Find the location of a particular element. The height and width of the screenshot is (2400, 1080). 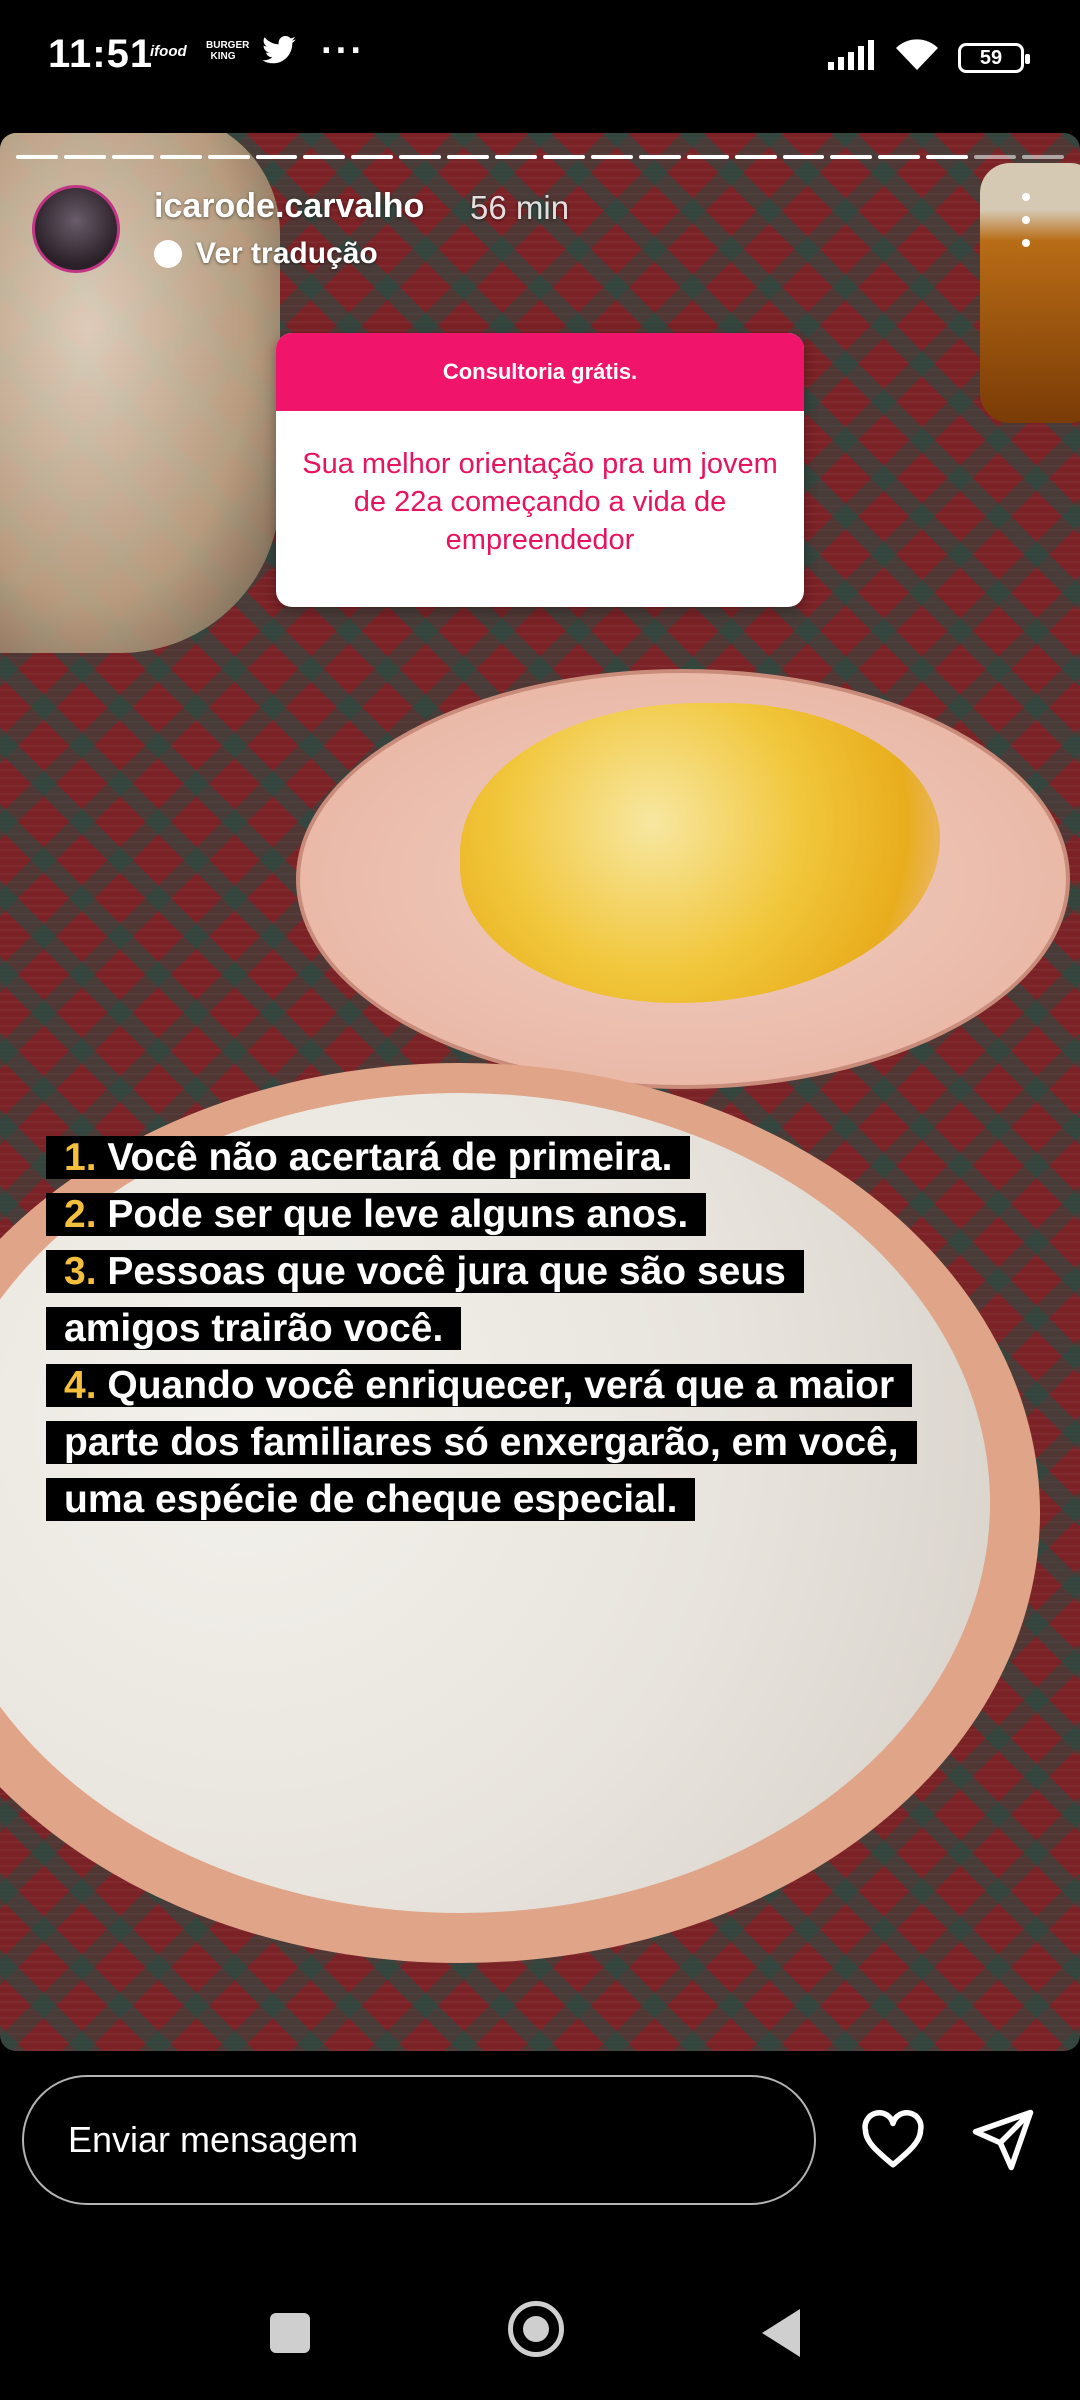

recents-icon is located at coordinates (290, 2333).